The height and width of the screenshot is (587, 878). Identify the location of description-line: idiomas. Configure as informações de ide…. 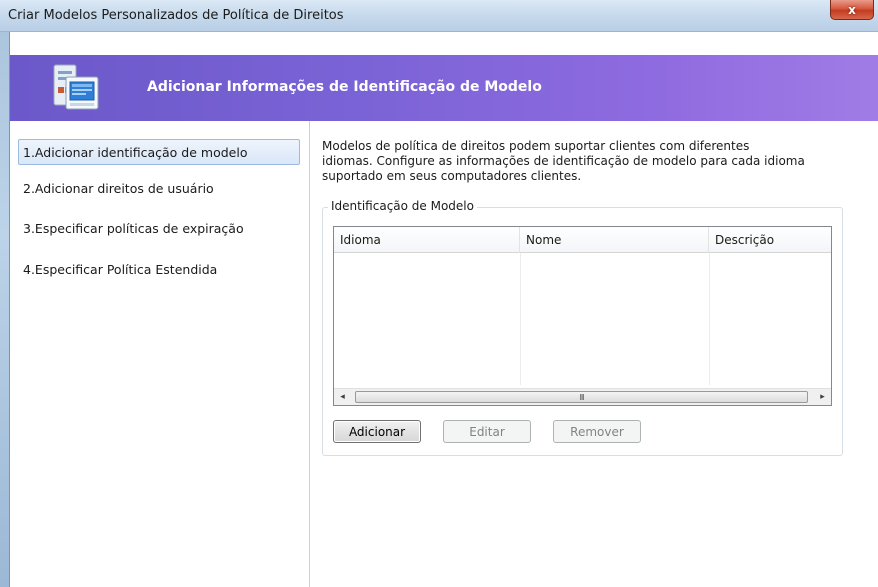
(563, 161).